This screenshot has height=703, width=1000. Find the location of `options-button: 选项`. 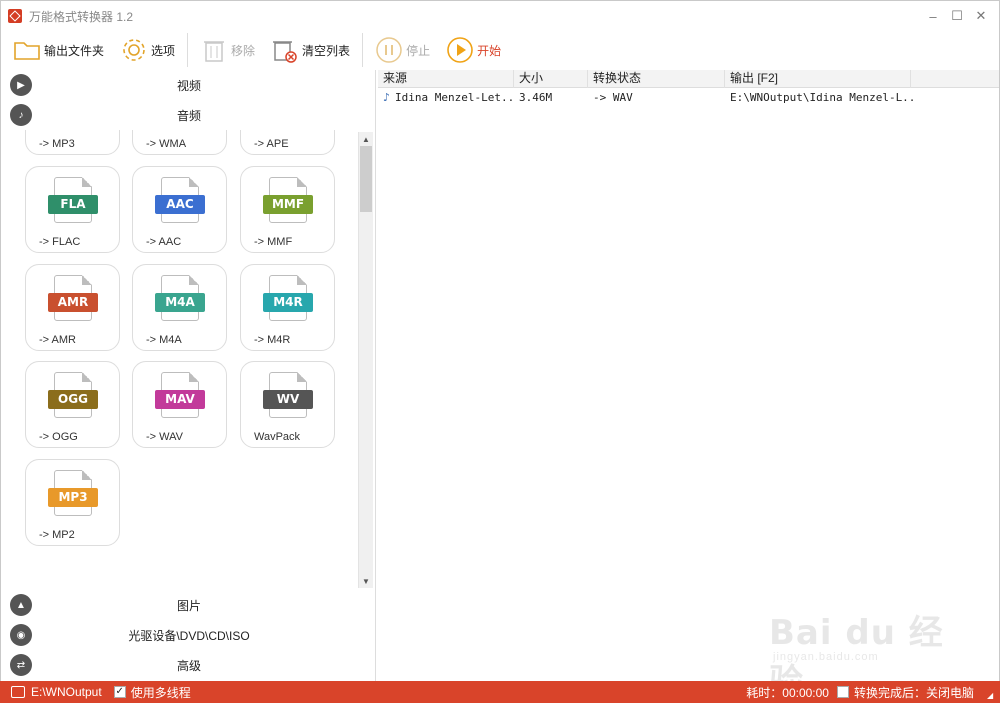

options-button: 选项 is located at coordinates (147, 50).